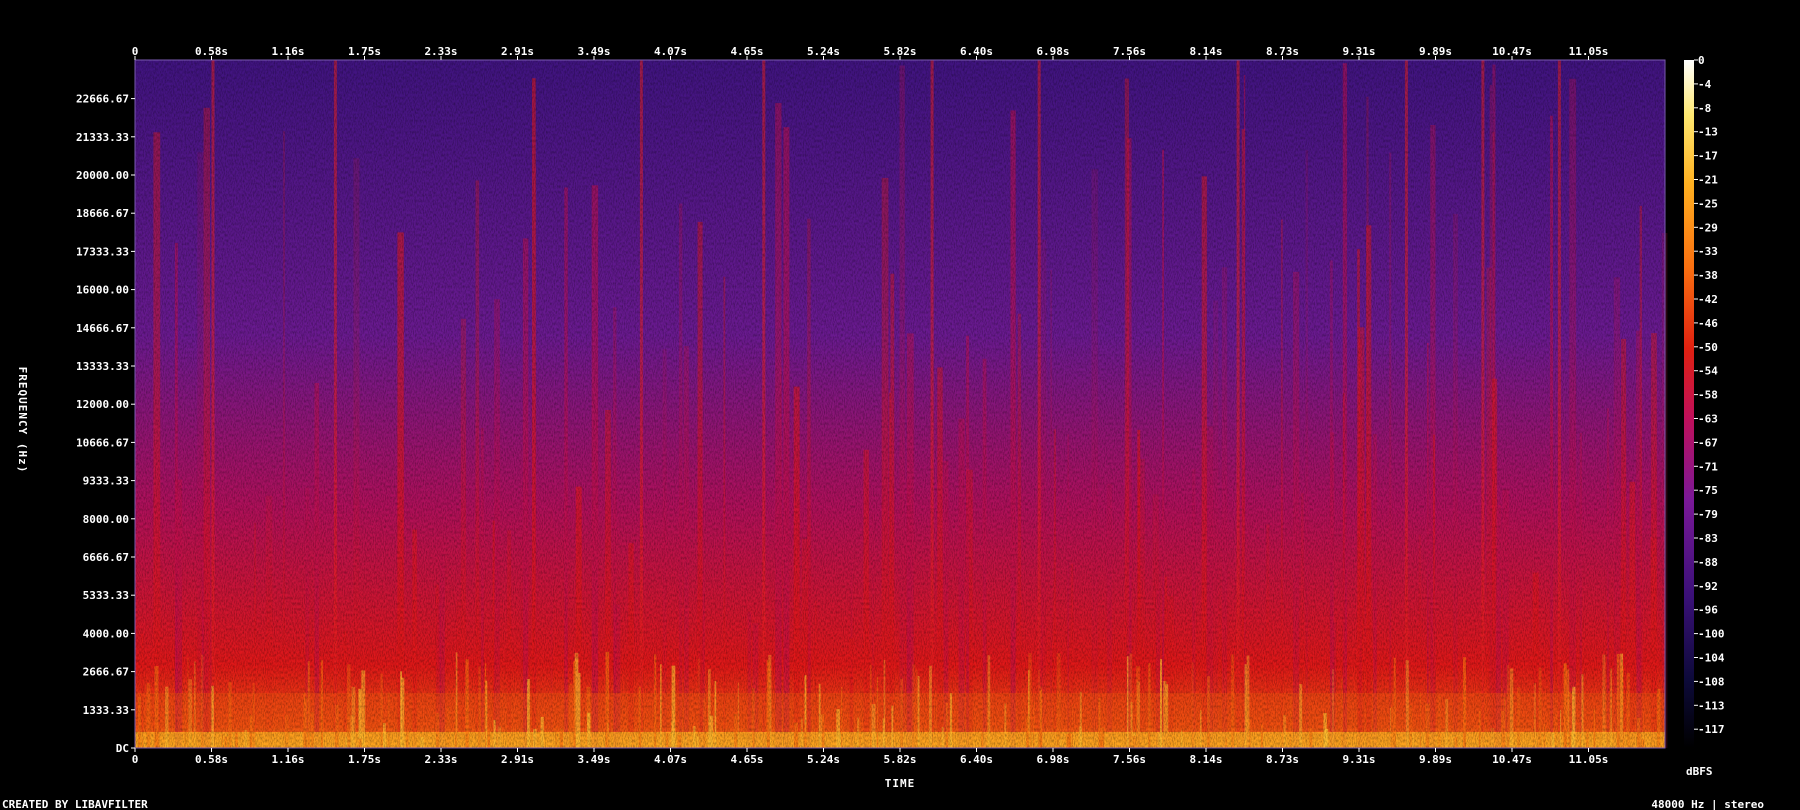  I want to click on x-tick-label-bottom: 7.56s, so click(1129, 759).